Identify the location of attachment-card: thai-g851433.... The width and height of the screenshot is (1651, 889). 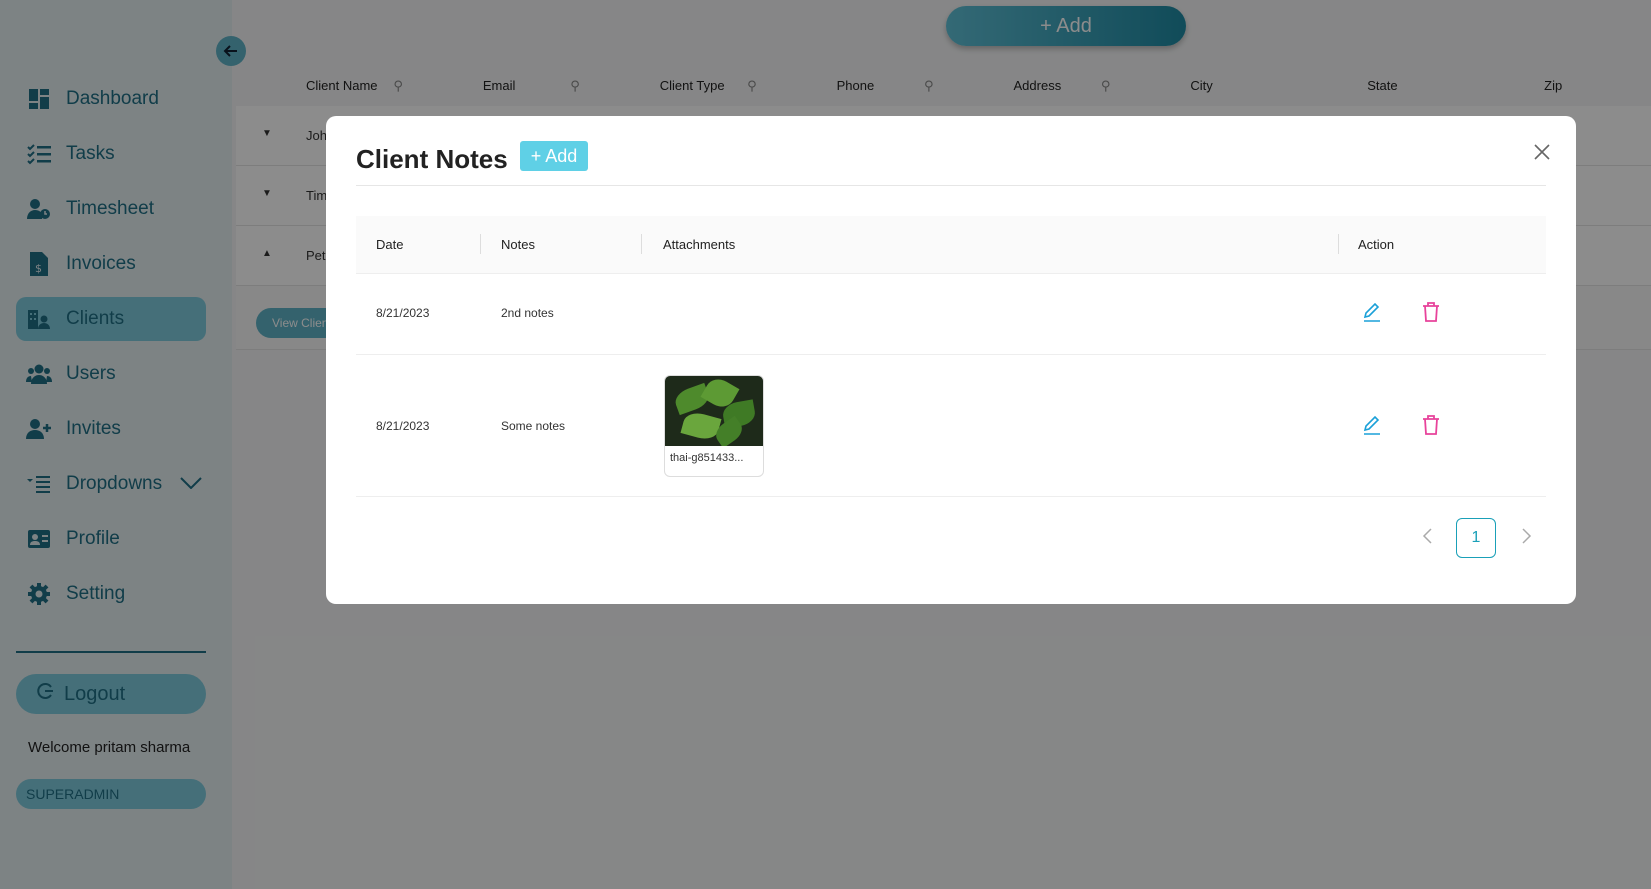
(714, 426).